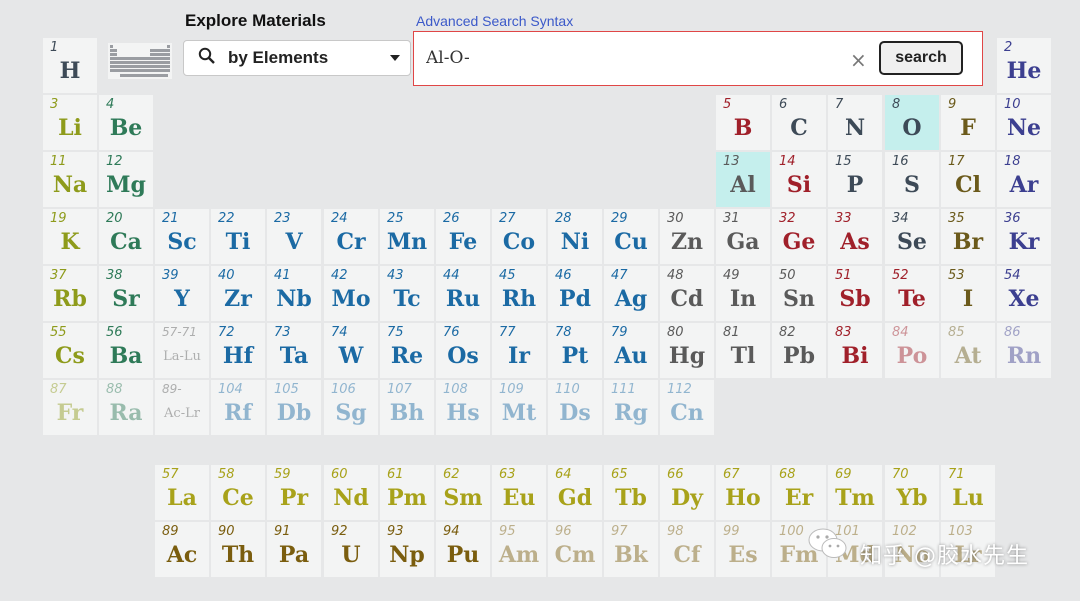 The width and height of the screenshot is (1080, 601). What do you see at coordinates (687, 293) in the screenshot?
I see `element-cell-cd: 48 Cd` at bounding box center [687, 293].